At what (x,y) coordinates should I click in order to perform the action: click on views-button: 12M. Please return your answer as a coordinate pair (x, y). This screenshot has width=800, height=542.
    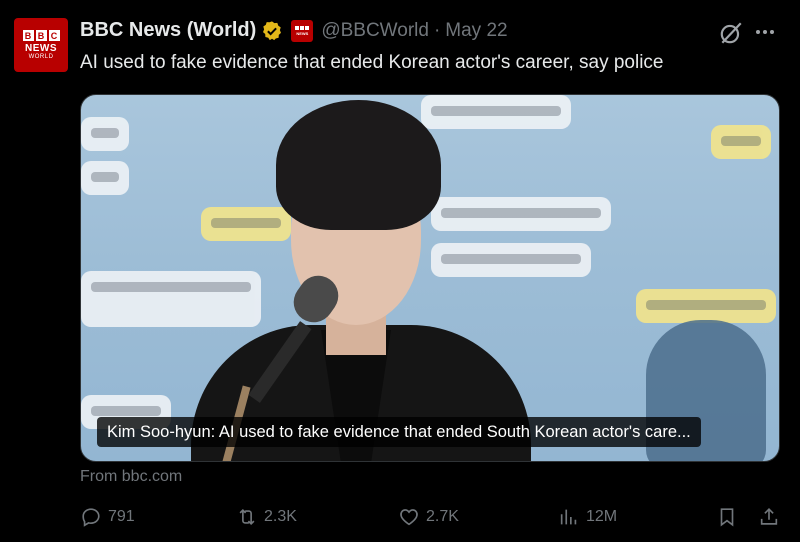
    Looking at the image, I should click on (587, 517).